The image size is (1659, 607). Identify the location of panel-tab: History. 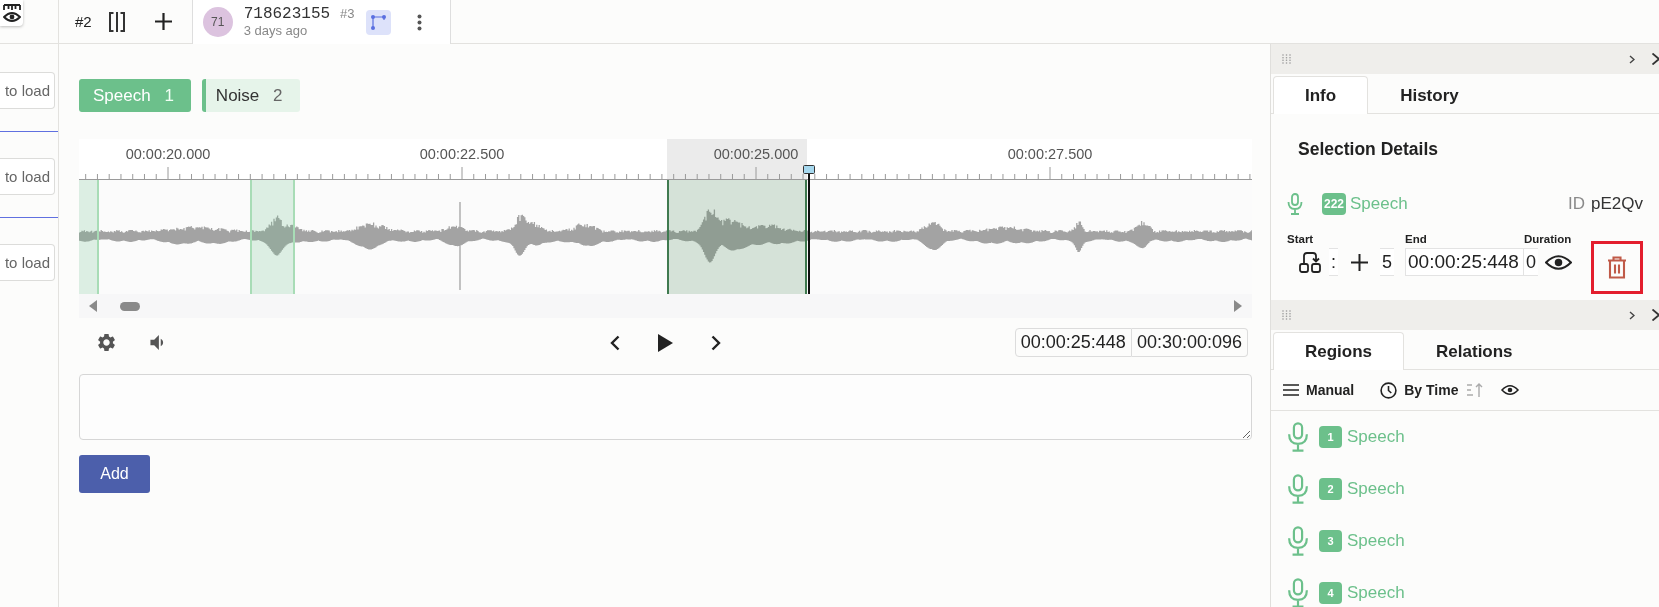
(1429, 95).